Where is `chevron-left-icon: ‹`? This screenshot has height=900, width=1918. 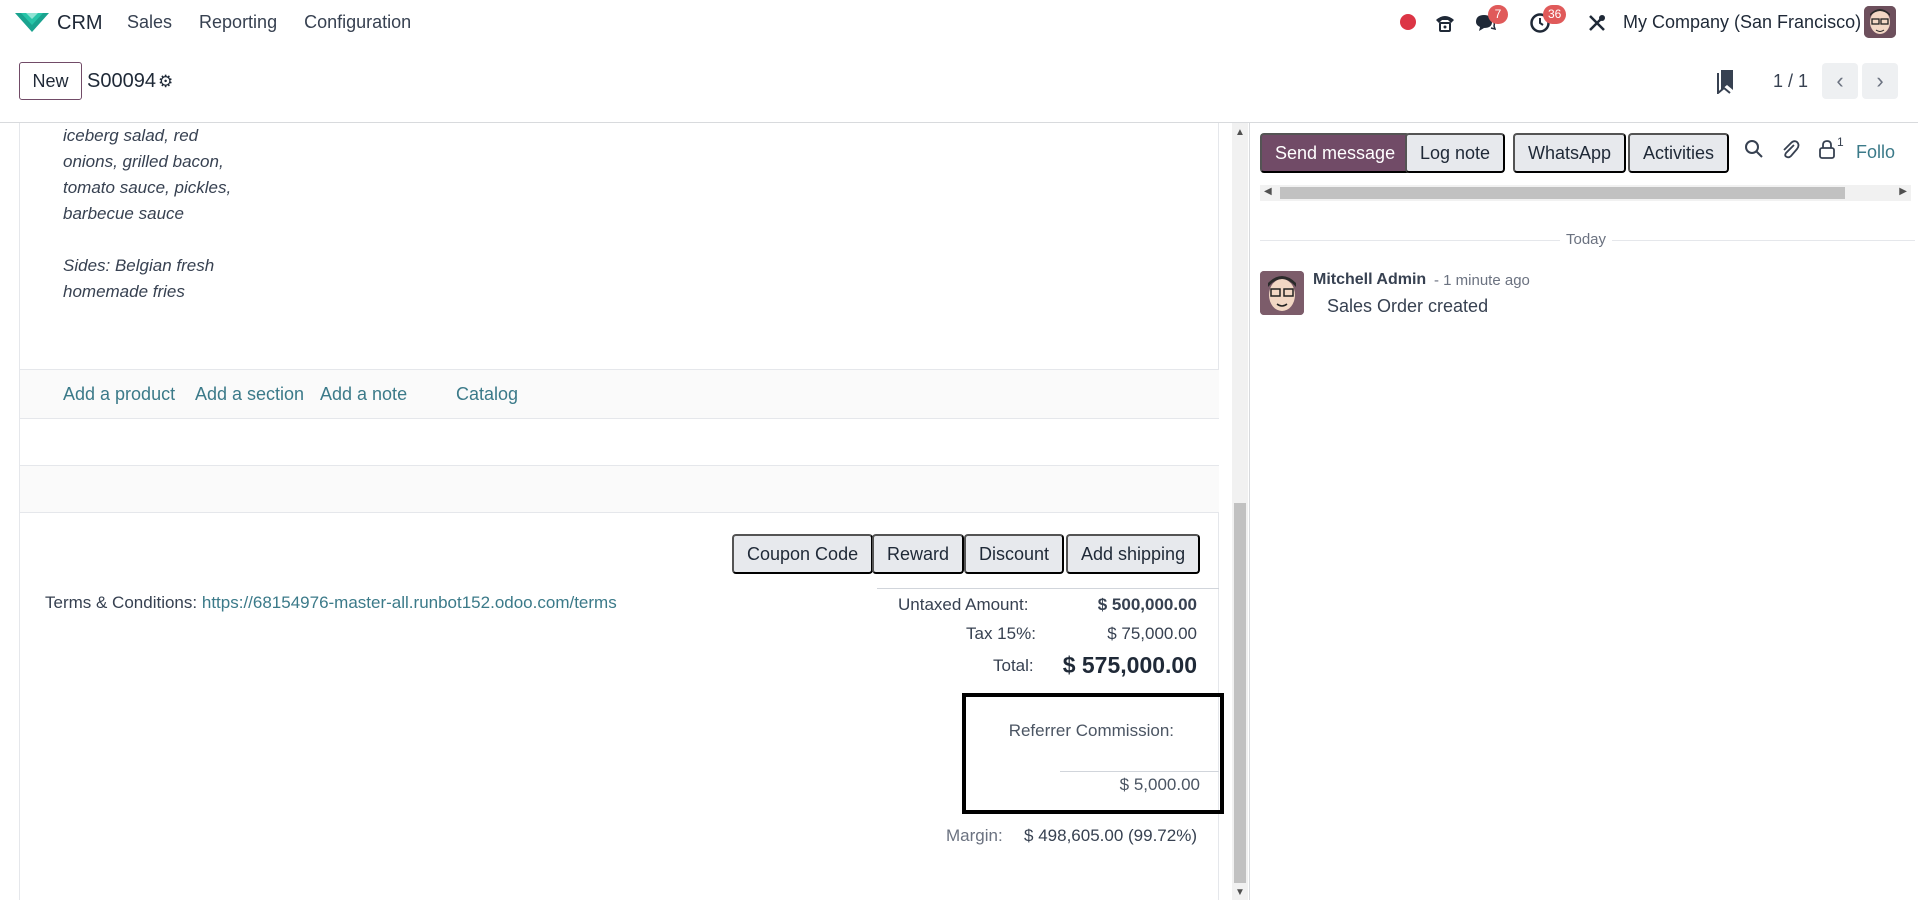
chevron-left-icon: ‹ is located at coordinates (1840, 80).